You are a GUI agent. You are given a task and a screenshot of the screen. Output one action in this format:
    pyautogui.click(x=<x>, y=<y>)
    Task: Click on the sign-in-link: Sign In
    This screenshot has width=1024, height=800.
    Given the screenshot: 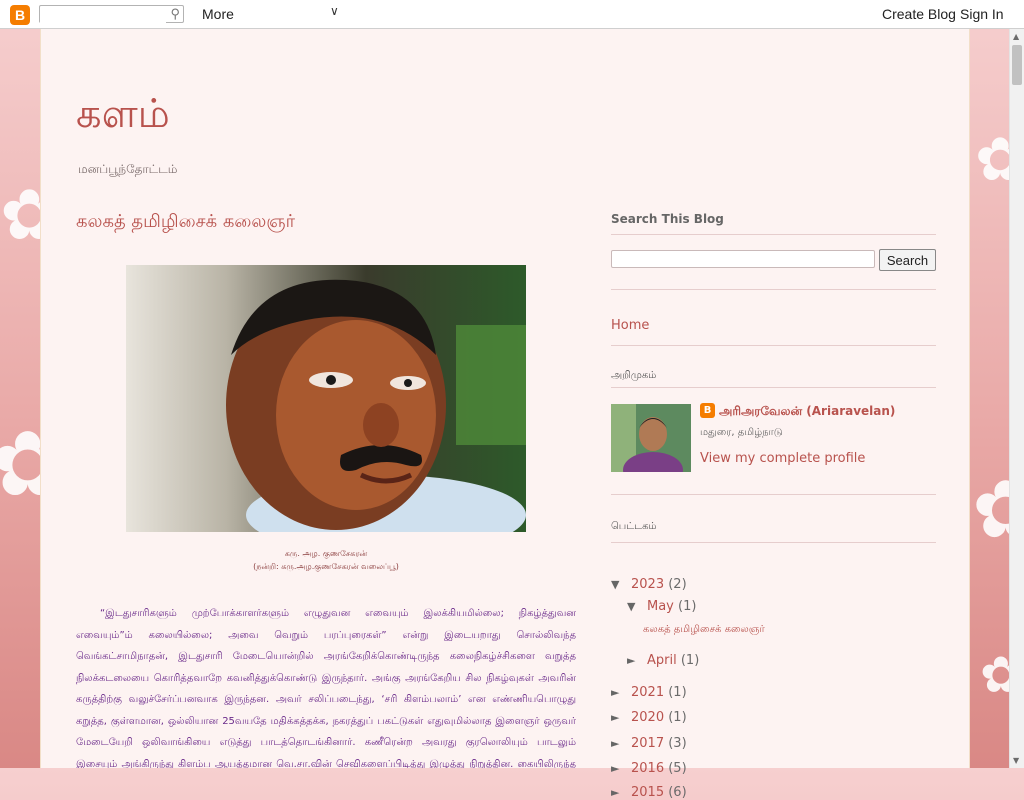 What is the action you would take?
    pyautogui.click(x=982, y=14)
    